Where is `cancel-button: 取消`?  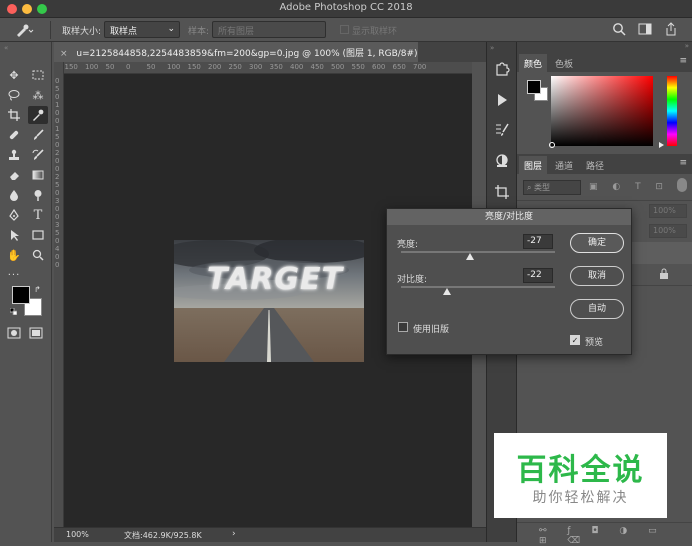
cancel-button: 取消 is located at coordinates (597, 276).